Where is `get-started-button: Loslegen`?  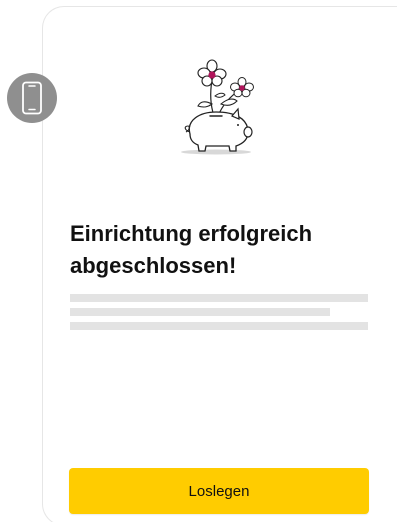 get-started-button: Loslegen is located at coordinates (219, 491).